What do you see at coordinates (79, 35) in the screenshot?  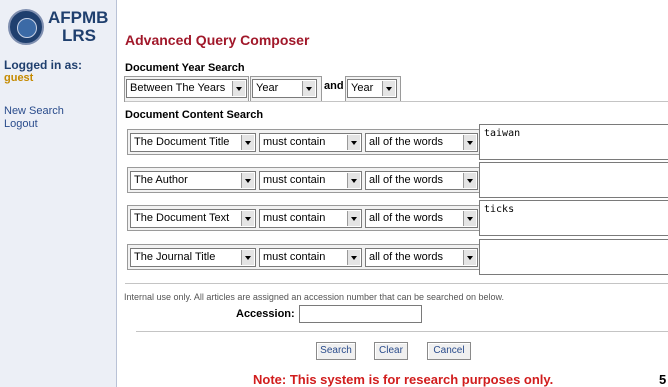 I see `logo-subtitle: LRS` at bounding box center [79, 35].